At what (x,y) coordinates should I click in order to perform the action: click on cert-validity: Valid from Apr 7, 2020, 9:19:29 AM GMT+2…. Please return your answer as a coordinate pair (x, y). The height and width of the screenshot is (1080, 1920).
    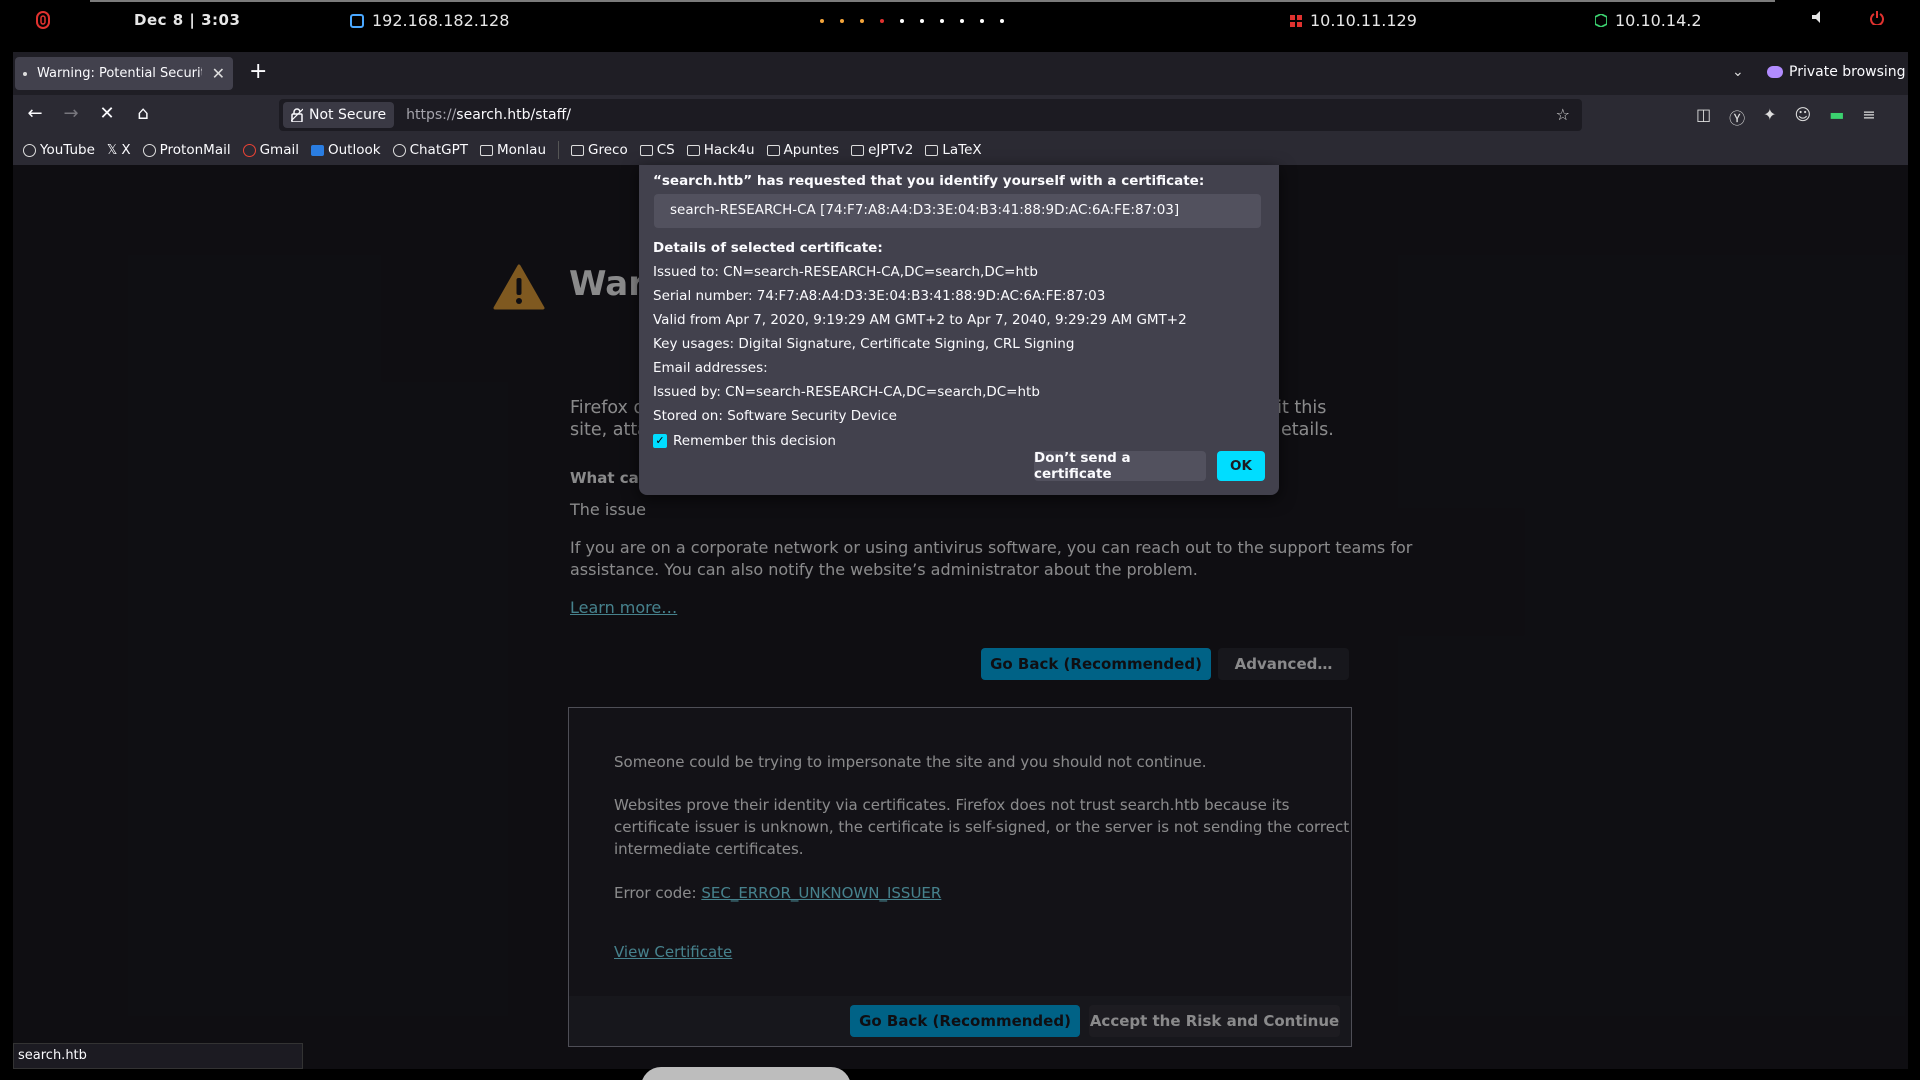
    Looking at the image, I should click on (920, 320).